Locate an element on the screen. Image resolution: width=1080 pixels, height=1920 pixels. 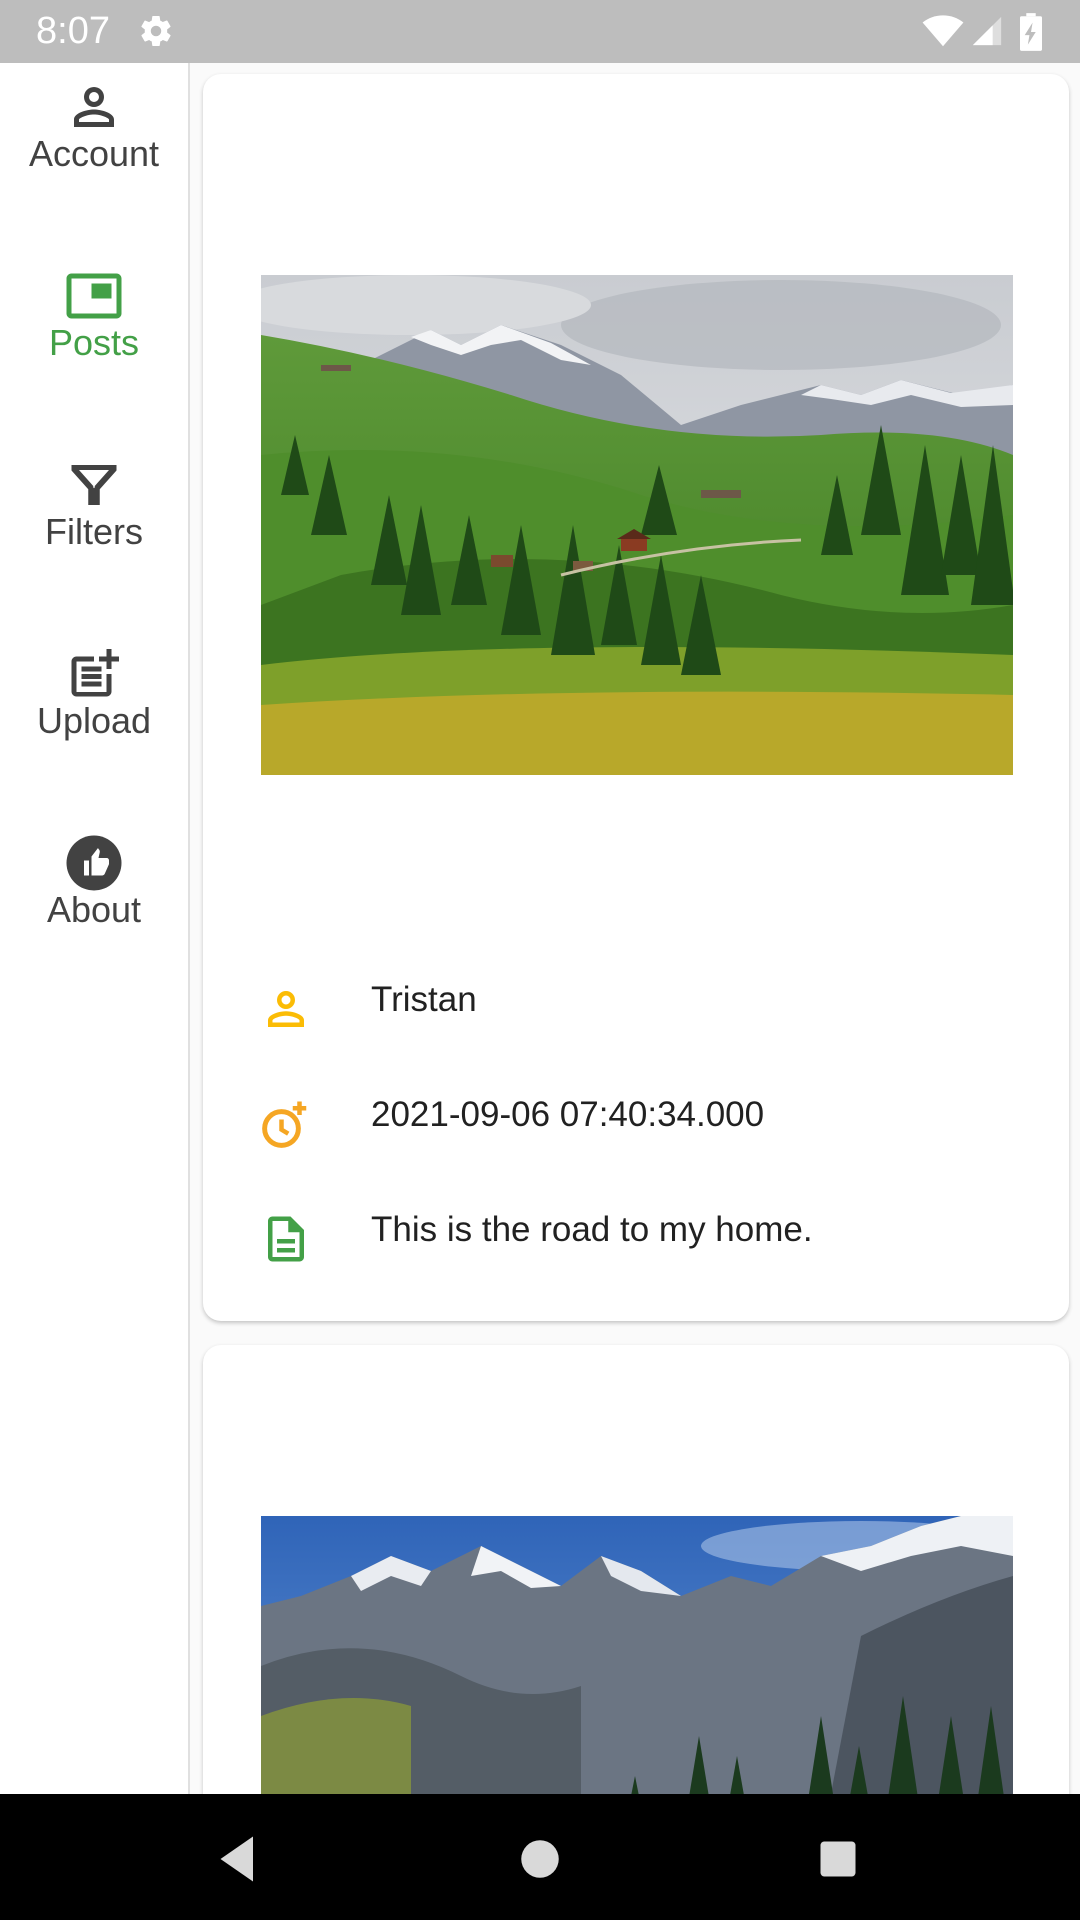
document-icon is located at coordinates (286, 1239).